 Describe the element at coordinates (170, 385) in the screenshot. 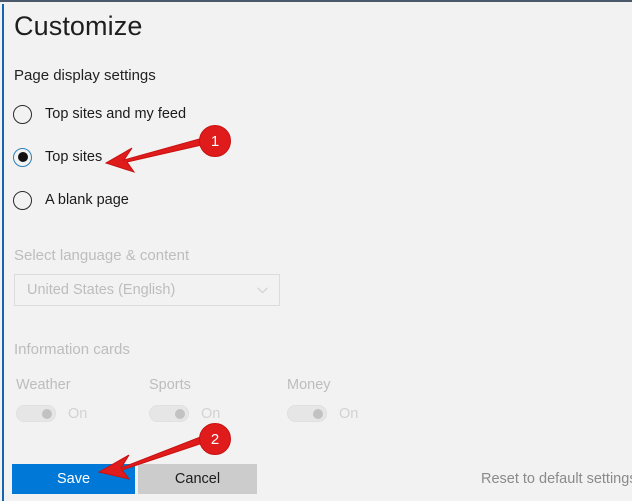

I see `card-label-sports: Sports` at that location.